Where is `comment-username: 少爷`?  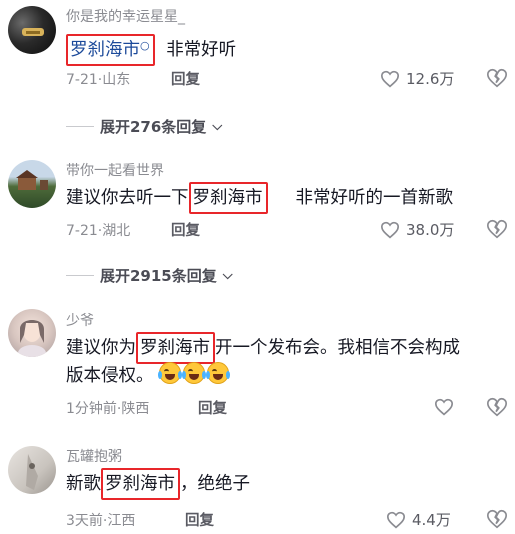 comment-username: 少爷 is located at coordinates (80, 320).